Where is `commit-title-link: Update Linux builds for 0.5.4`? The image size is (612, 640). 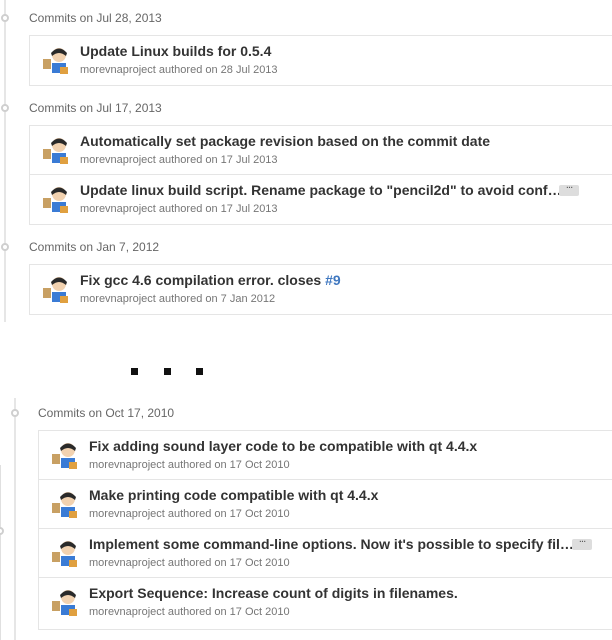
commit-title-link: Update Linux builds for 0.5.4 is located at coordinates (175, 51).